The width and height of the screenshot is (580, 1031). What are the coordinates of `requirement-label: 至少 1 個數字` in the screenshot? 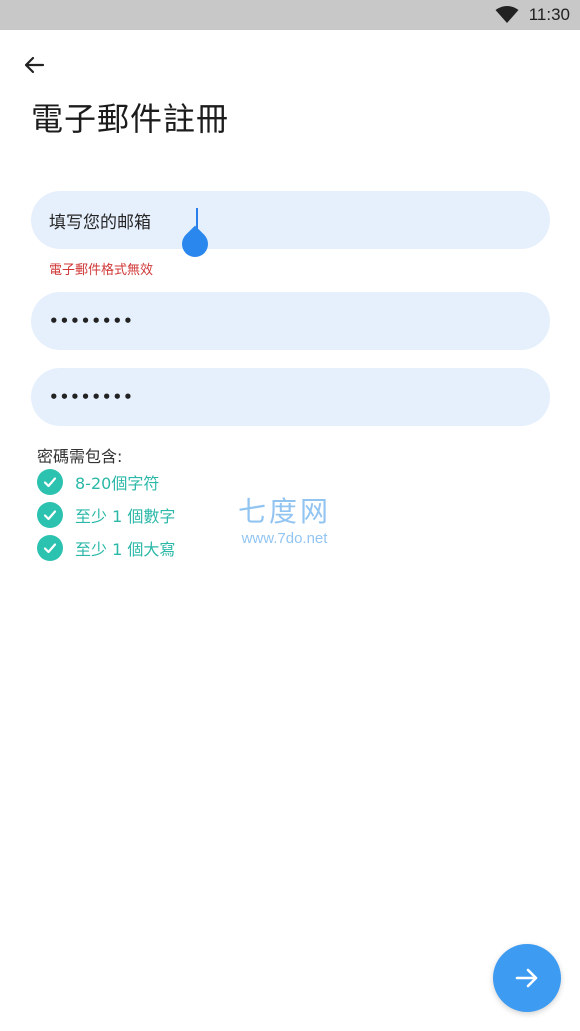 It's located at (125, 516).